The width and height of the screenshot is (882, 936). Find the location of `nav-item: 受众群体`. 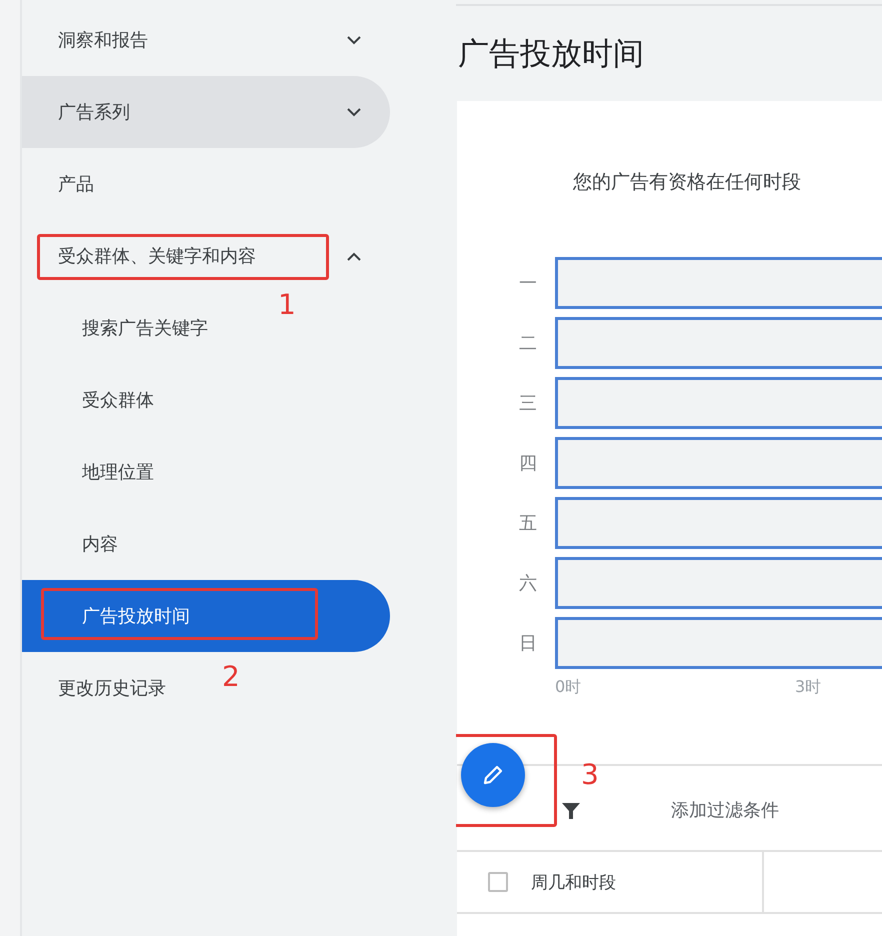

nav-item: 受众群体 is located at coordinates (93, 400).